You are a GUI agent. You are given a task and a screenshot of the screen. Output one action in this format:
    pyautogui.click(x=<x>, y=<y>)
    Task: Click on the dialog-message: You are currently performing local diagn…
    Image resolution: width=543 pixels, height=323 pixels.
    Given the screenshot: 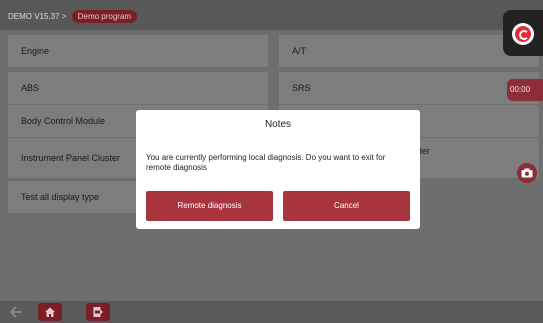 What is the action you would take?
    pyautogui.click(x=266, y=162)
    